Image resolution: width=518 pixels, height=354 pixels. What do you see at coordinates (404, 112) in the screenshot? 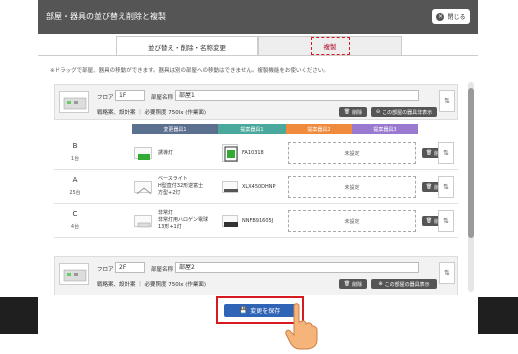
I see `hide-fixtures-button: ⊖ この部屋の器具非表示` at bounding box center [404, 112].